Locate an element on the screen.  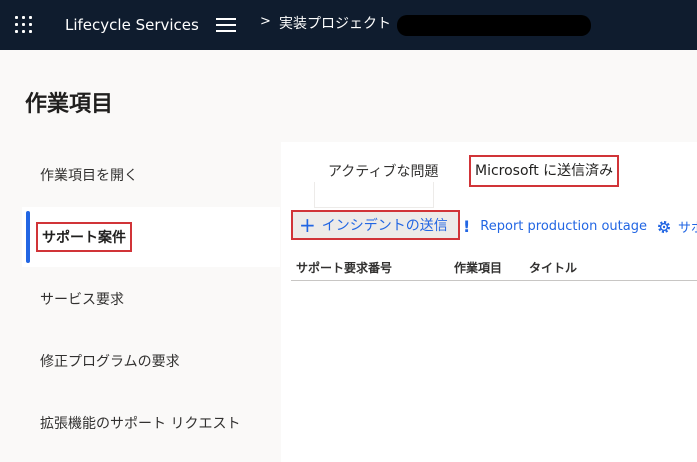
breadcrumb-project: 実装プロジェクト is located at coordinates (335, 24).